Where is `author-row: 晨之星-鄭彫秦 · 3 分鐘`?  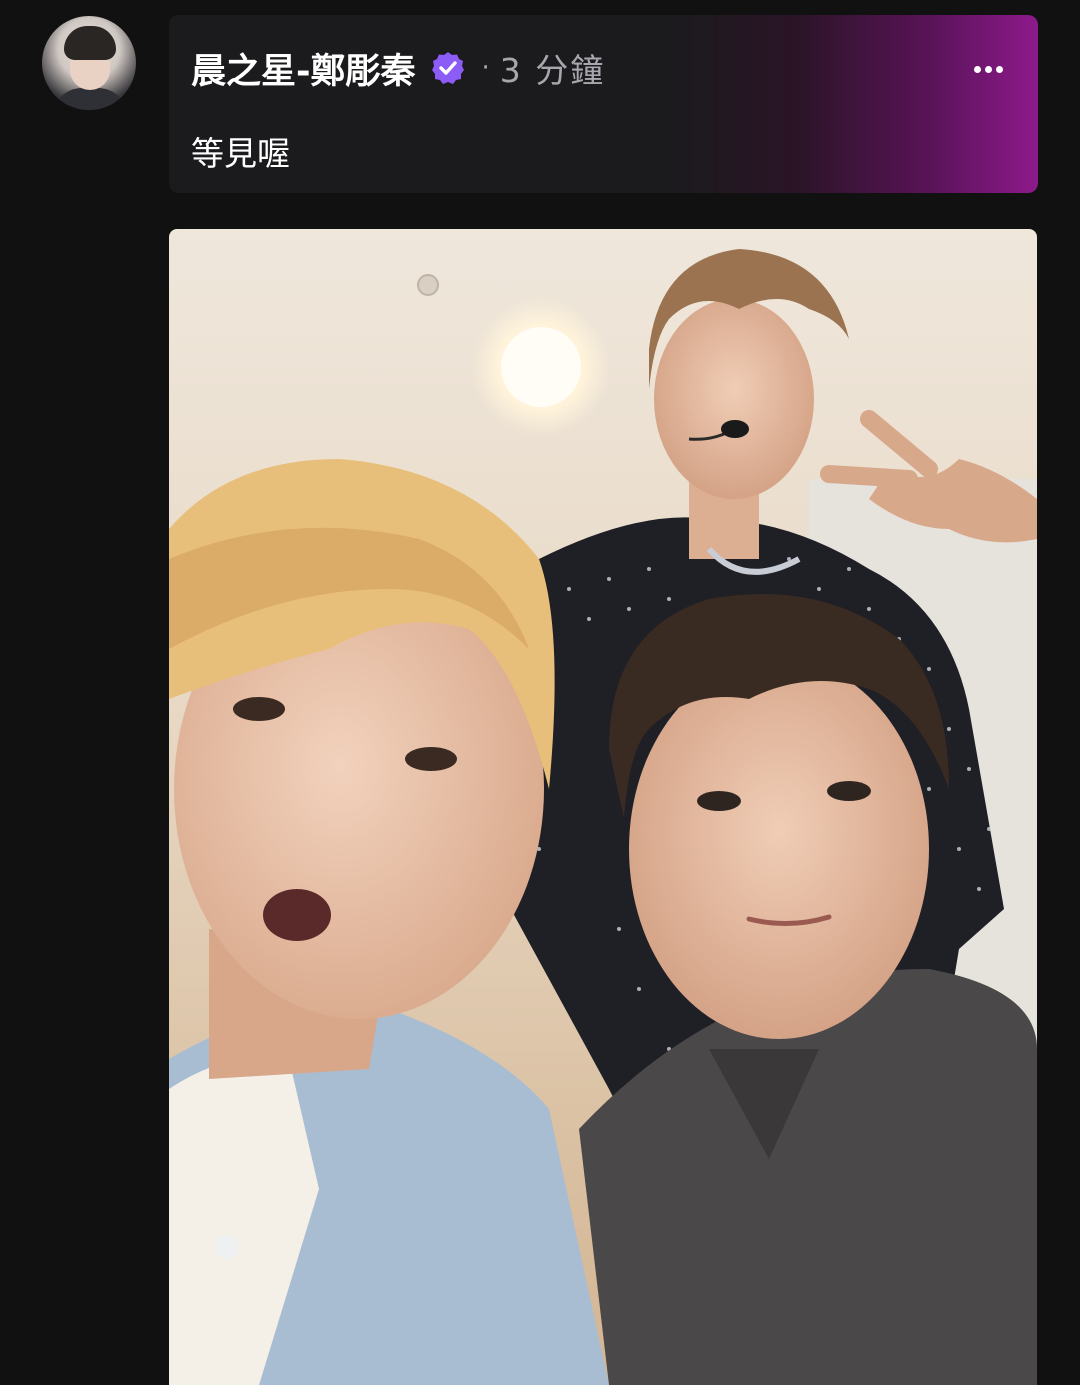 author-row: 晨之星-鄭彫秦 · 3 分鐘 is located at coordinates (398, 68).